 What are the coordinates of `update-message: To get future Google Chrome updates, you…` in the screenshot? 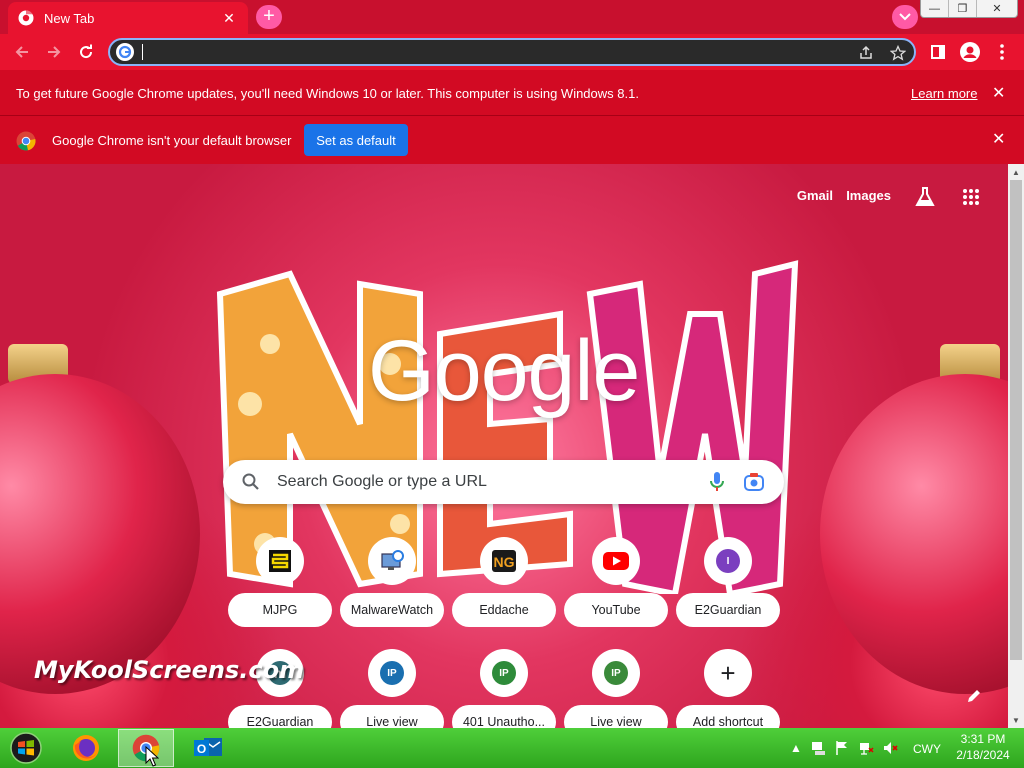 It's located at (327, 93).